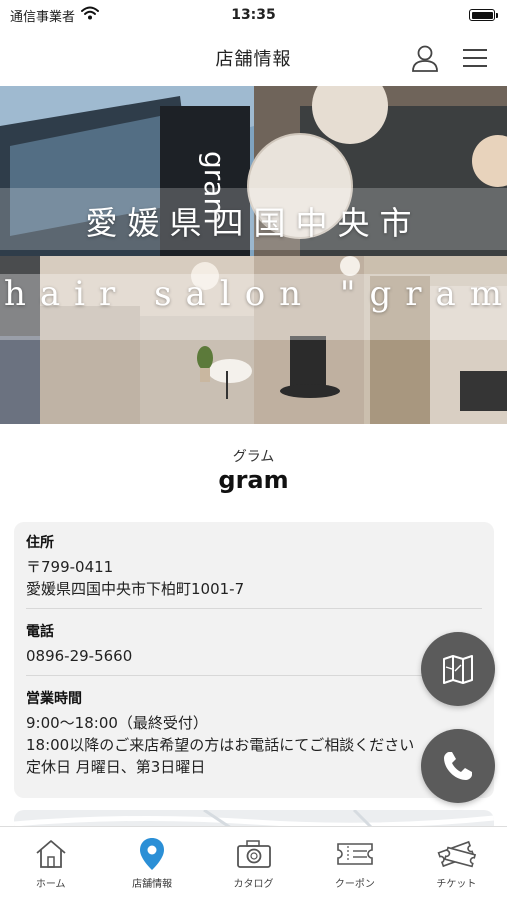 The height and width of the screenshot is (900, 507). I want to click on coupon-icon, so click(355, 854).